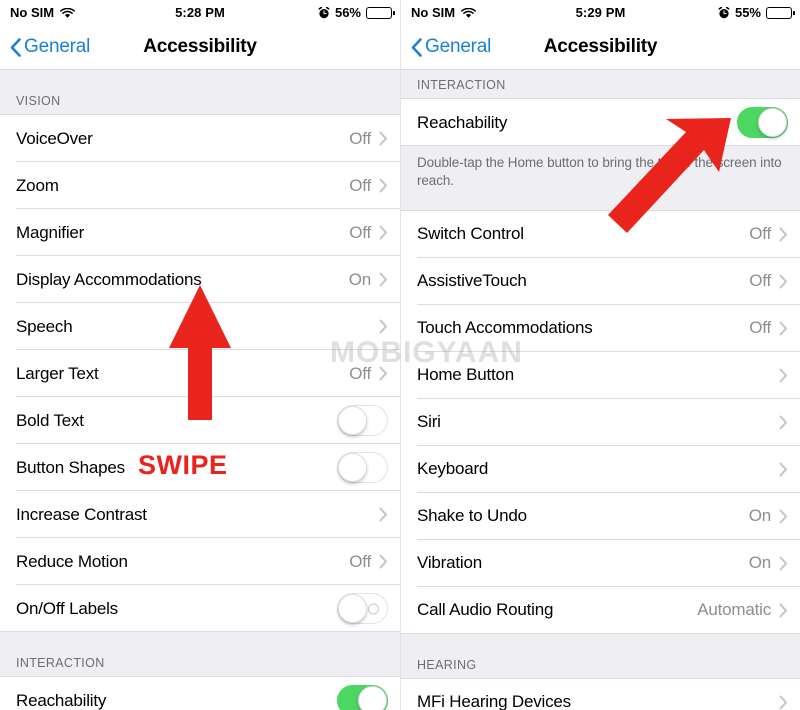 This screenshot has height=710, width=800. I want to click on row-label: AssistiveTouch, so click(472, 281).